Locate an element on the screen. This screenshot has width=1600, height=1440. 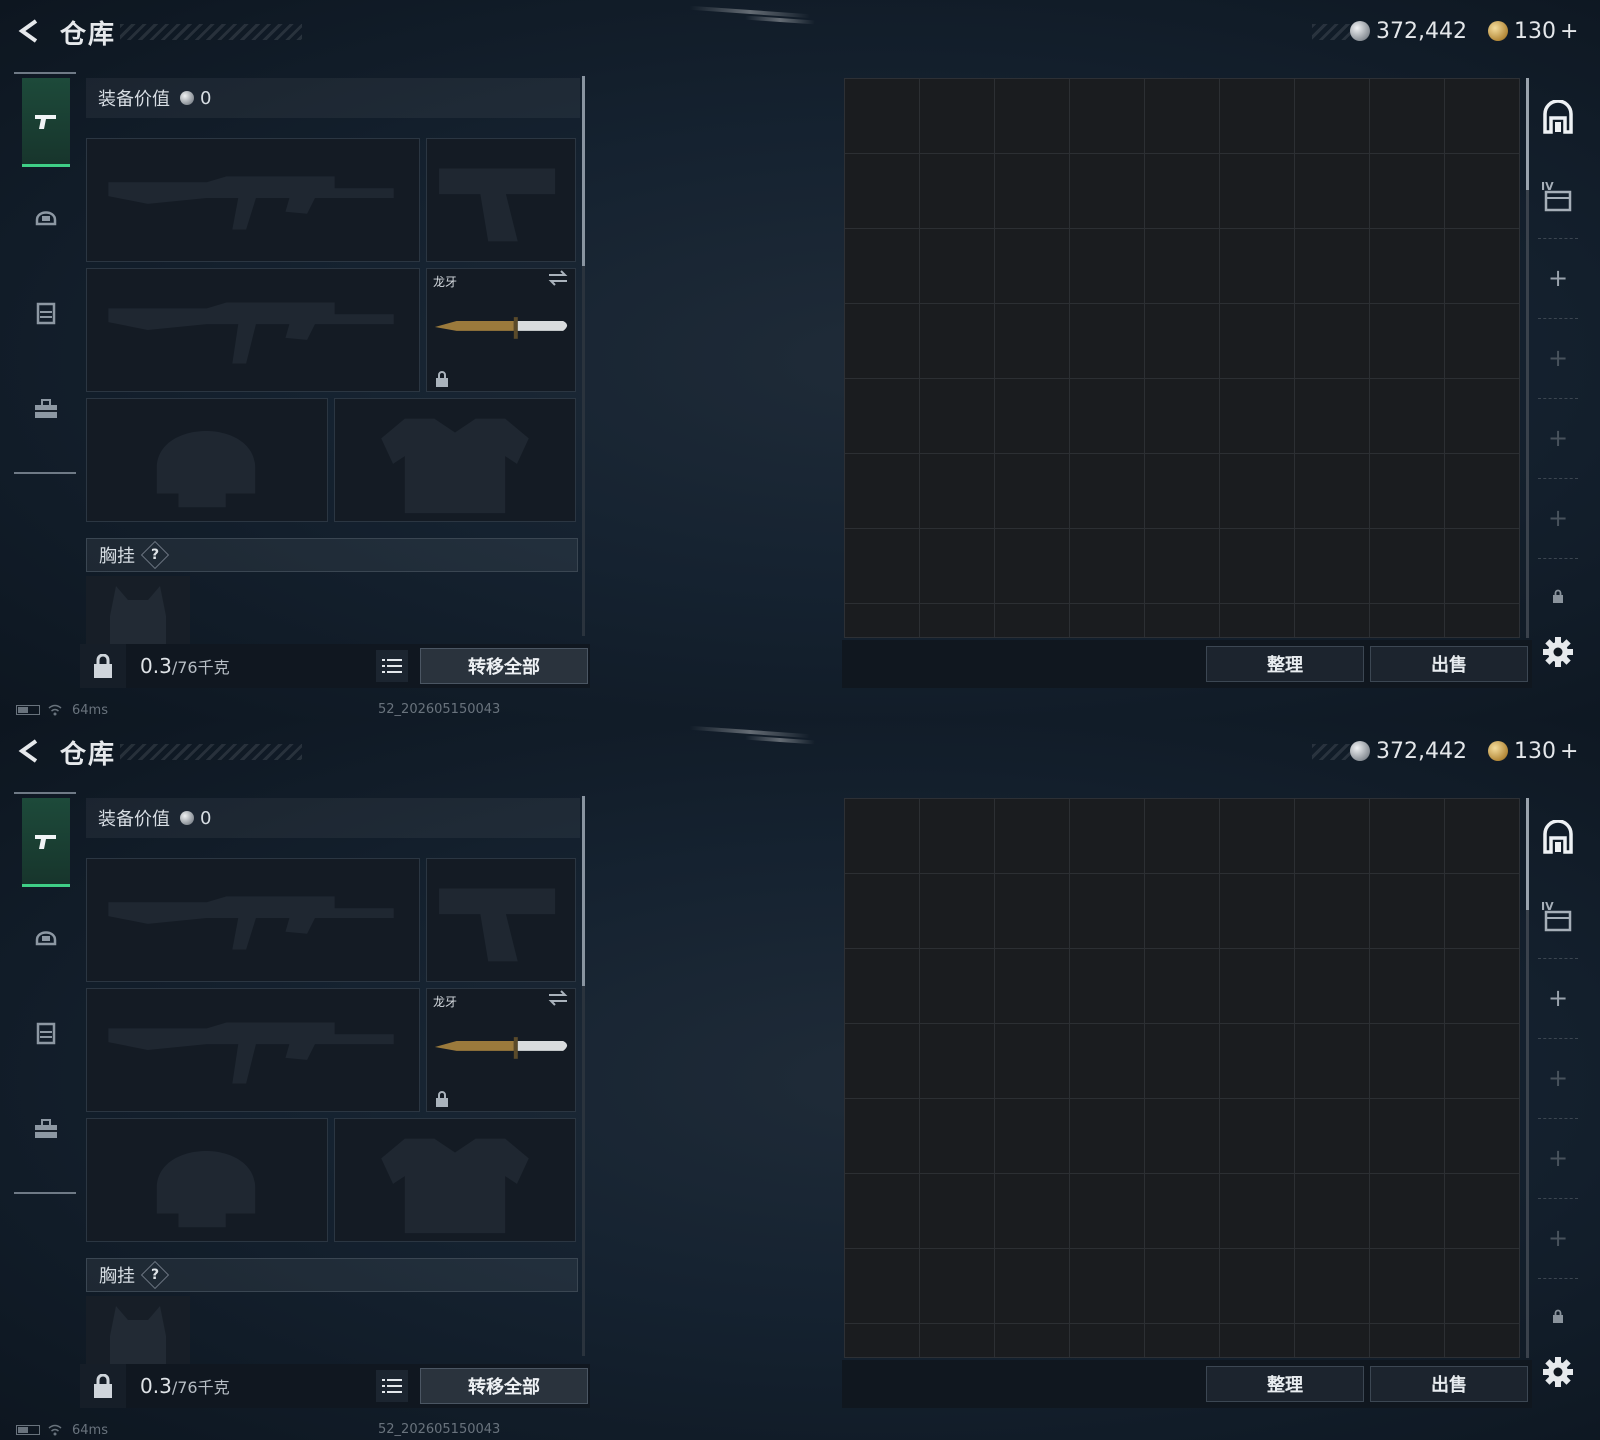
pistol-silhouette-icon is located at coordinates (497, 925).